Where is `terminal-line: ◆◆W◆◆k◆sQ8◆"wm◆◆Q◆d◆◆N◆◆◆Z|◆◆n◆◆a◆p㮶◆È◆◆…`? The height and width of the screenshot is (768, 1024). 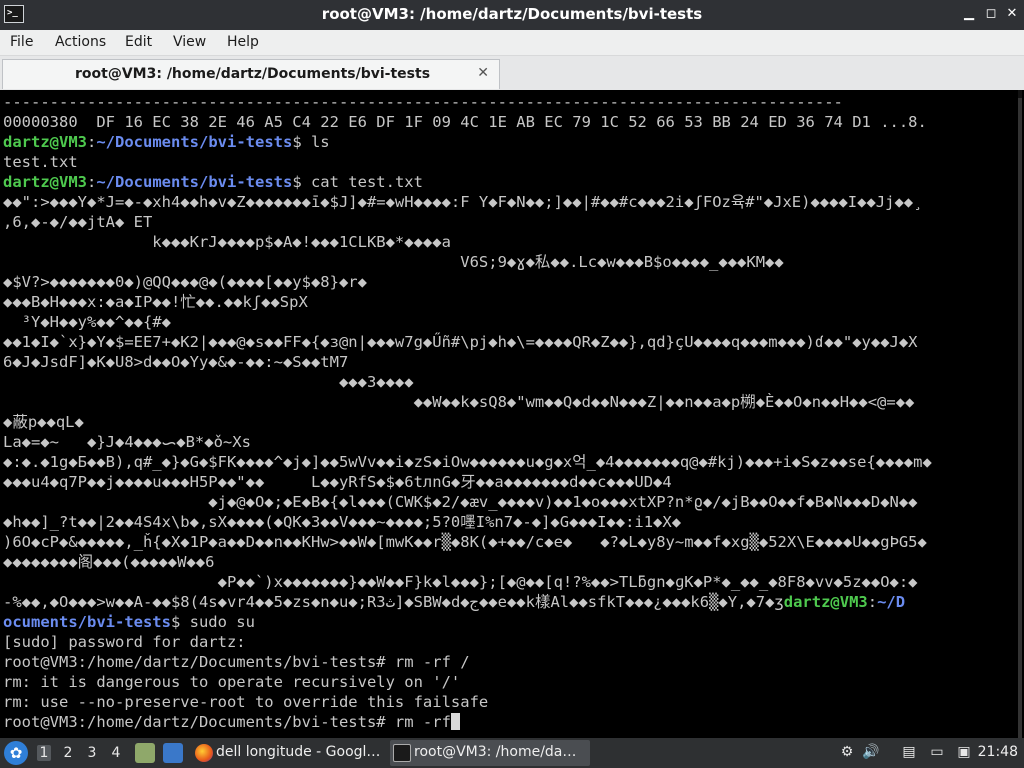
terminal-line: ◆◆W◆◆k◆sQ8◆"wm◆◆Q◆d◆◆N◆◆◆Z|◆◆n◆◆a◆p㮶◆È◆◆… is located at coordinates (503, 402).